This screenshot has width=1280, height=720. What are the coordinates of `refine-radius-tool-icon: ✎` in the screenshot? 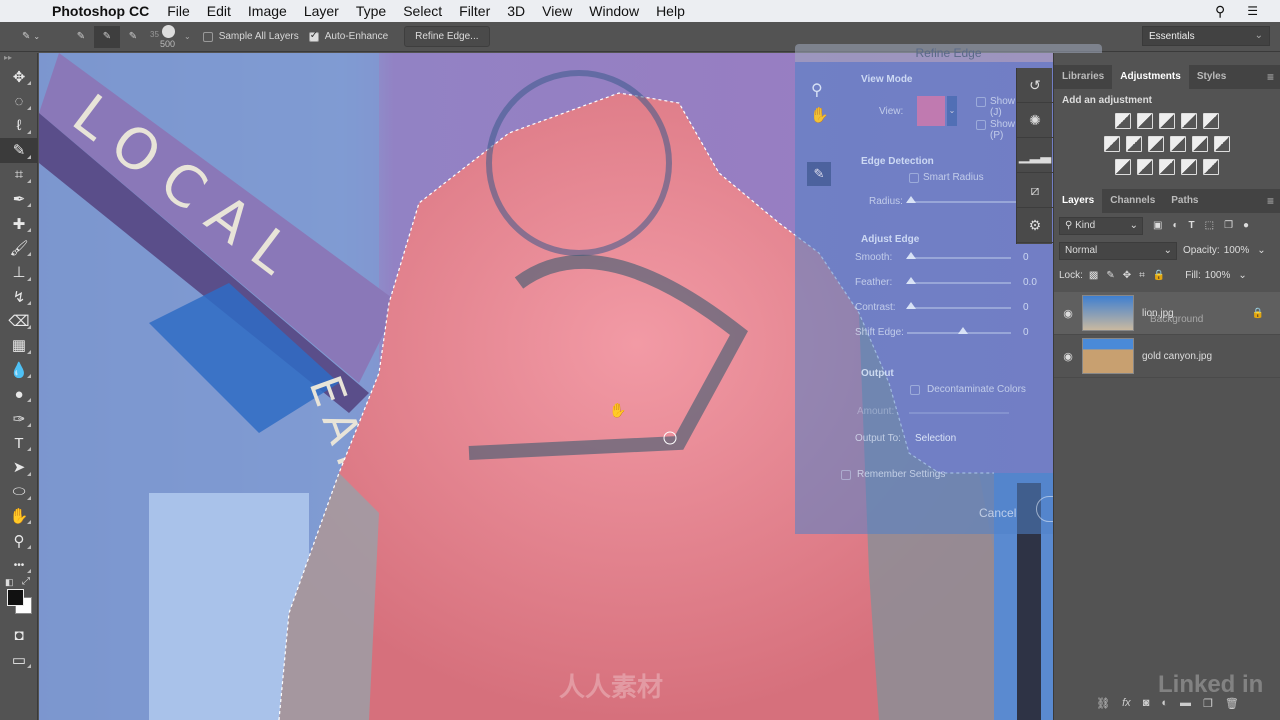 It's located at (819, 174).